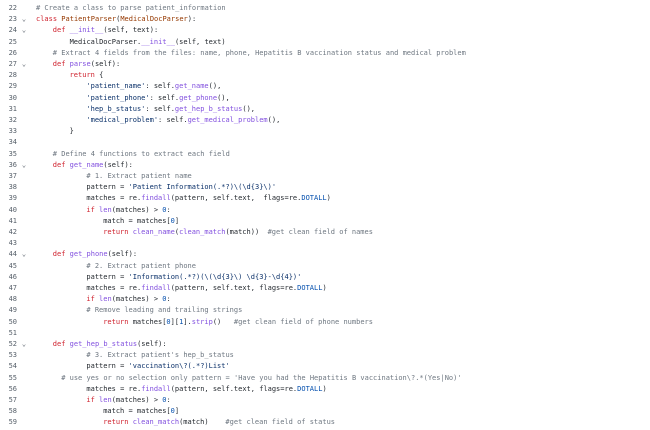  I want to click on code-token: 'medical_problem', so click(122, 120).